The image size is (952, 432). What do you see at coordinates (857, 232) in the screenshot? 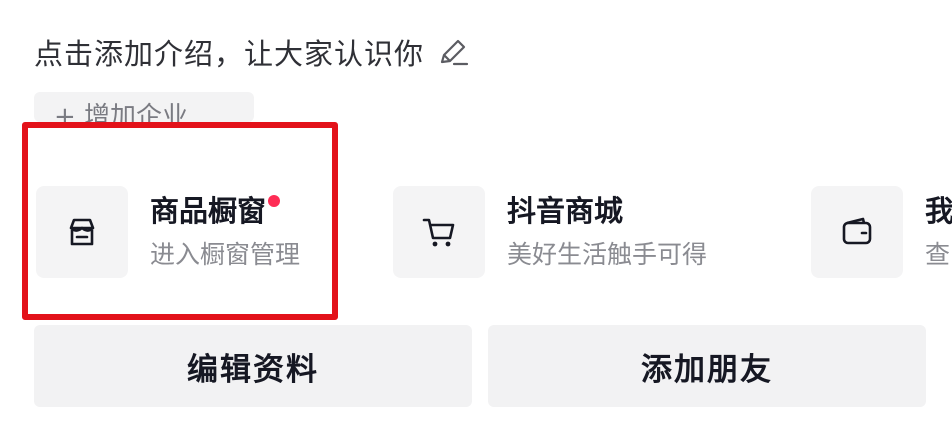
I see `wallet-icon` at bounding box center [857, 232].